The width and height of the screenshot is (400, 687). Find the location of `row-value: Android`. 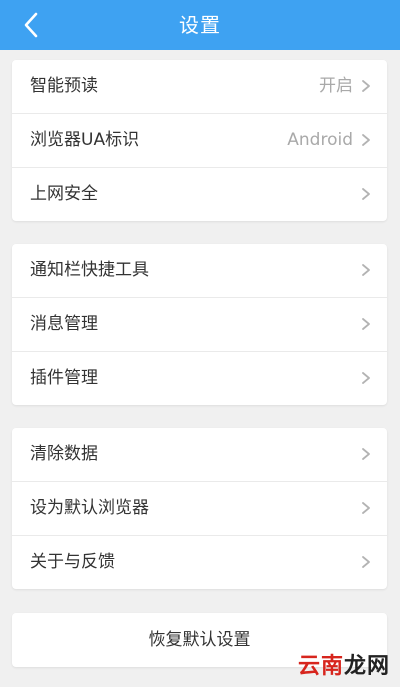

row-value: Android is located at coordinates (320, 140).